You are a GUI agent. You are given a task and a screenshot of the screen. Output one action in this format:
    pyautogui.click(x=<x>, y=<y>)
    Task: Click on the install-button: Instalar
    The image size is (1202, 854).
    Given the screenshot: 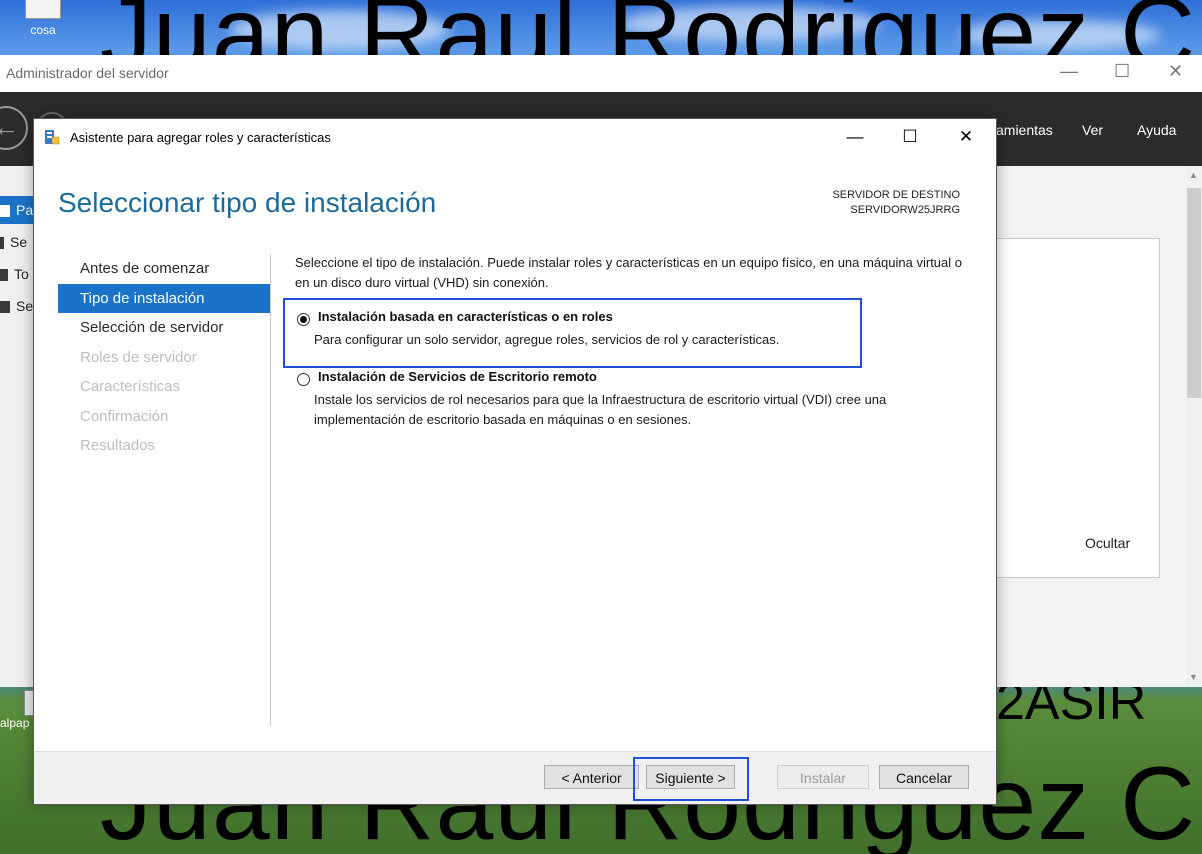 What is the action you would take?
    pyautogui.click(x=823, y=777)
    